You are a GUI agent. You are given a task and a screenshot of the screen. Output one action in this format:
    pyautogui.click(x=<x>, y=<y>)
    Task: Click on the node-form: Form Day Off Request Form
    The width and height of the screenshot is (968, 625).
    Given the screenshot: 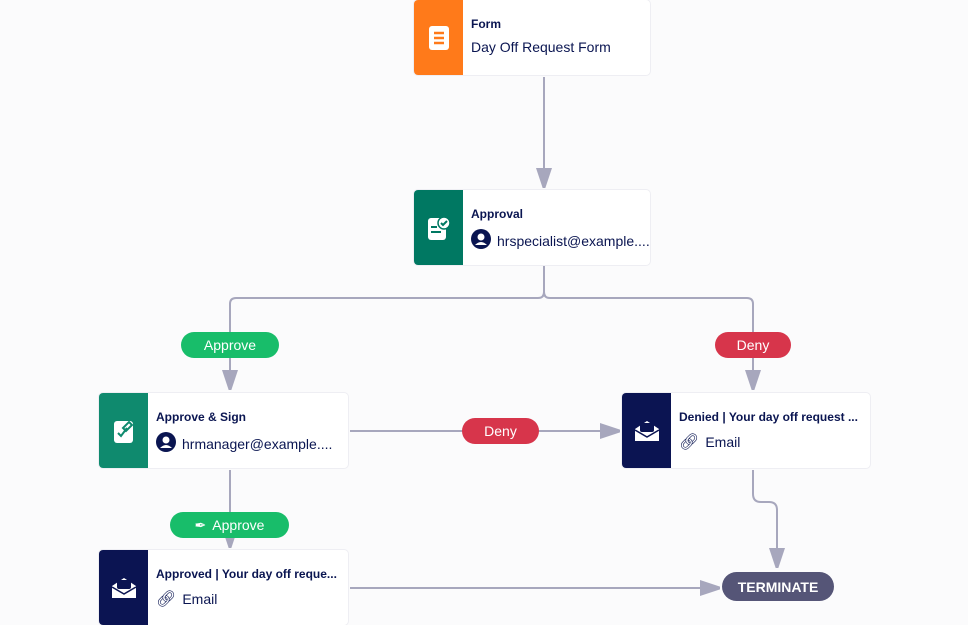 What is the action you would take?
    pyautogui.click(x=532, y=37)
    